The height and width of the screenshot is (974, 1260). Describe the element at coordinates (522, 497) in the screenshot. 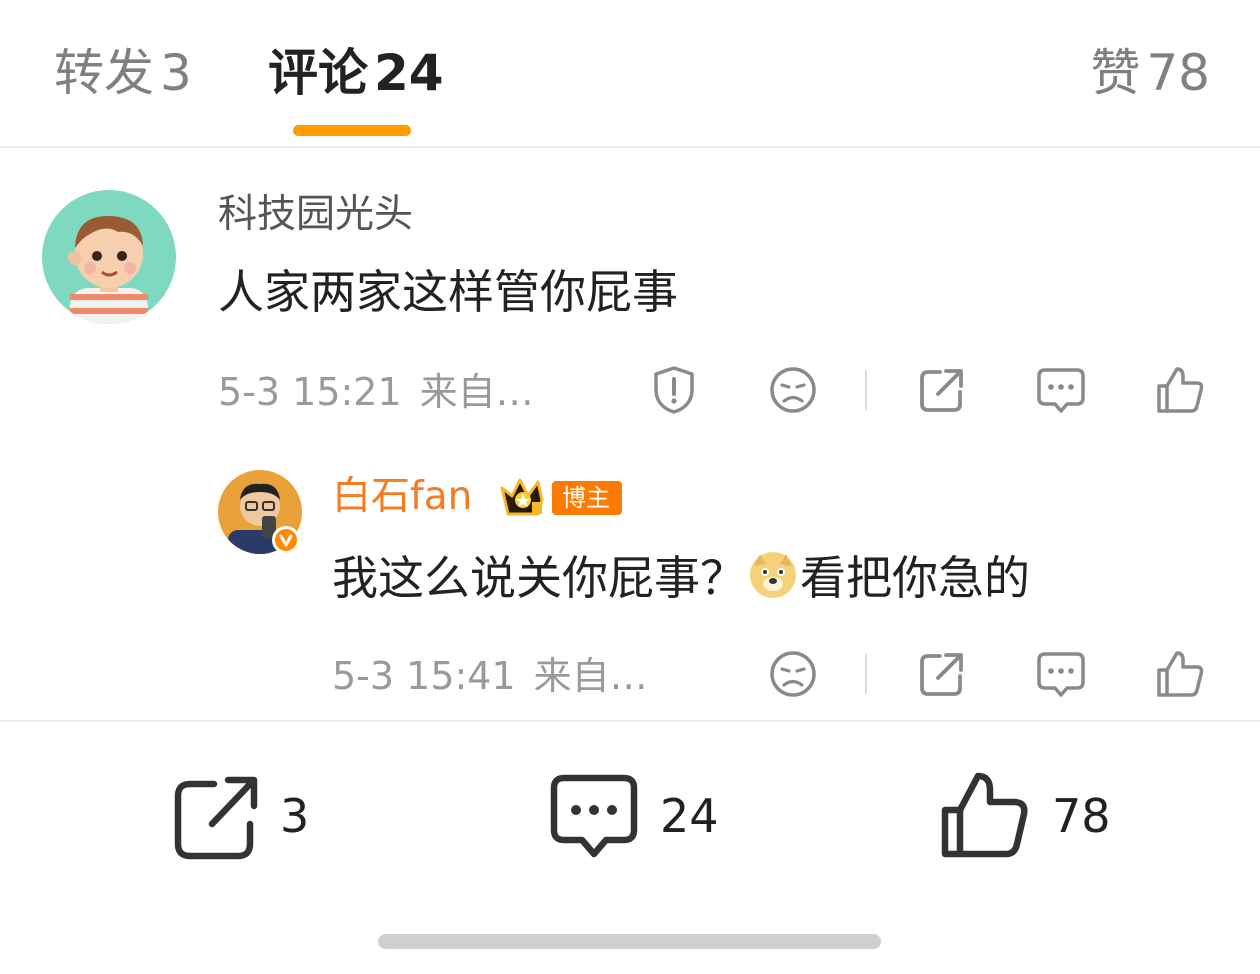

I see `crown-icon` at that location.